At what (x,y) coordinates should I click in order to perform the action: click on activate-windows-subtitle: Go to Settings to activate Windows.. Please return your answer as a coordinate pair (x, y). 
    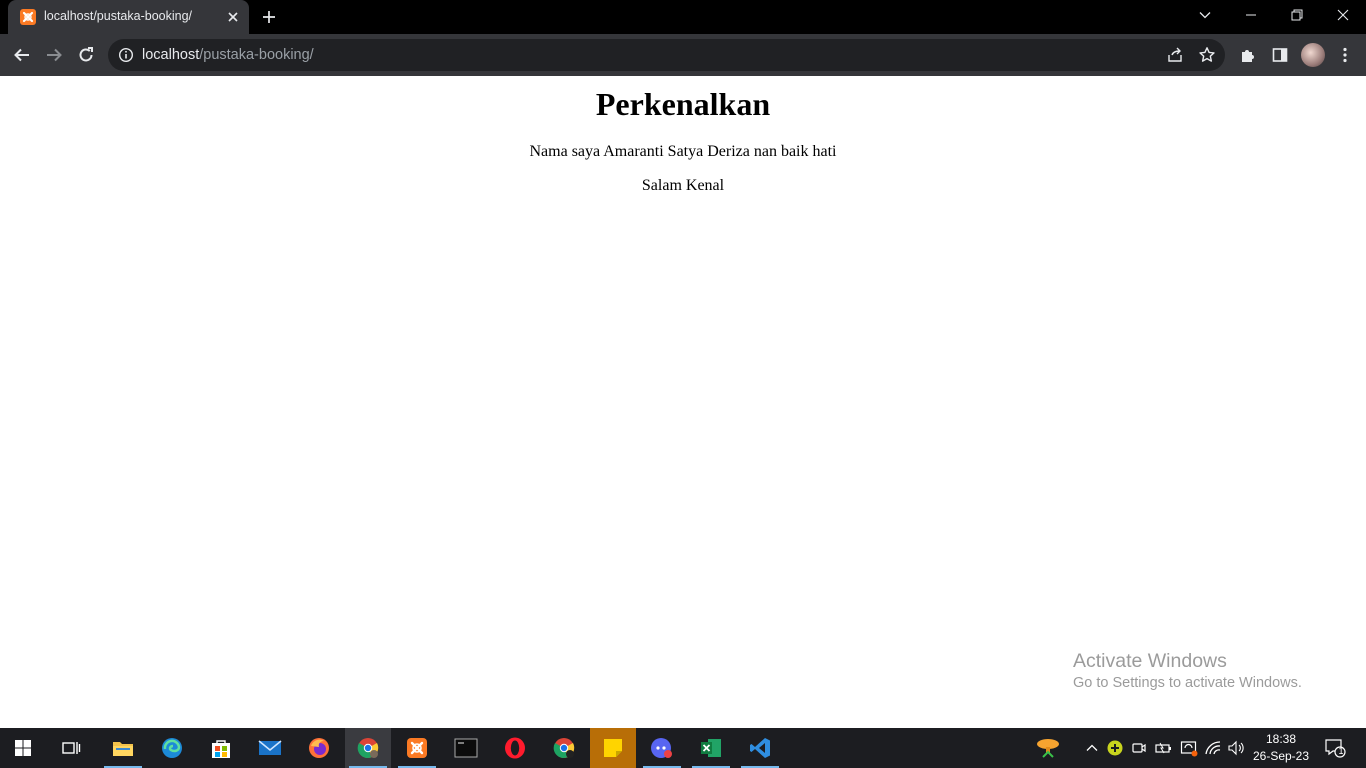
    Looking at the image, I should click on (1187, 683).